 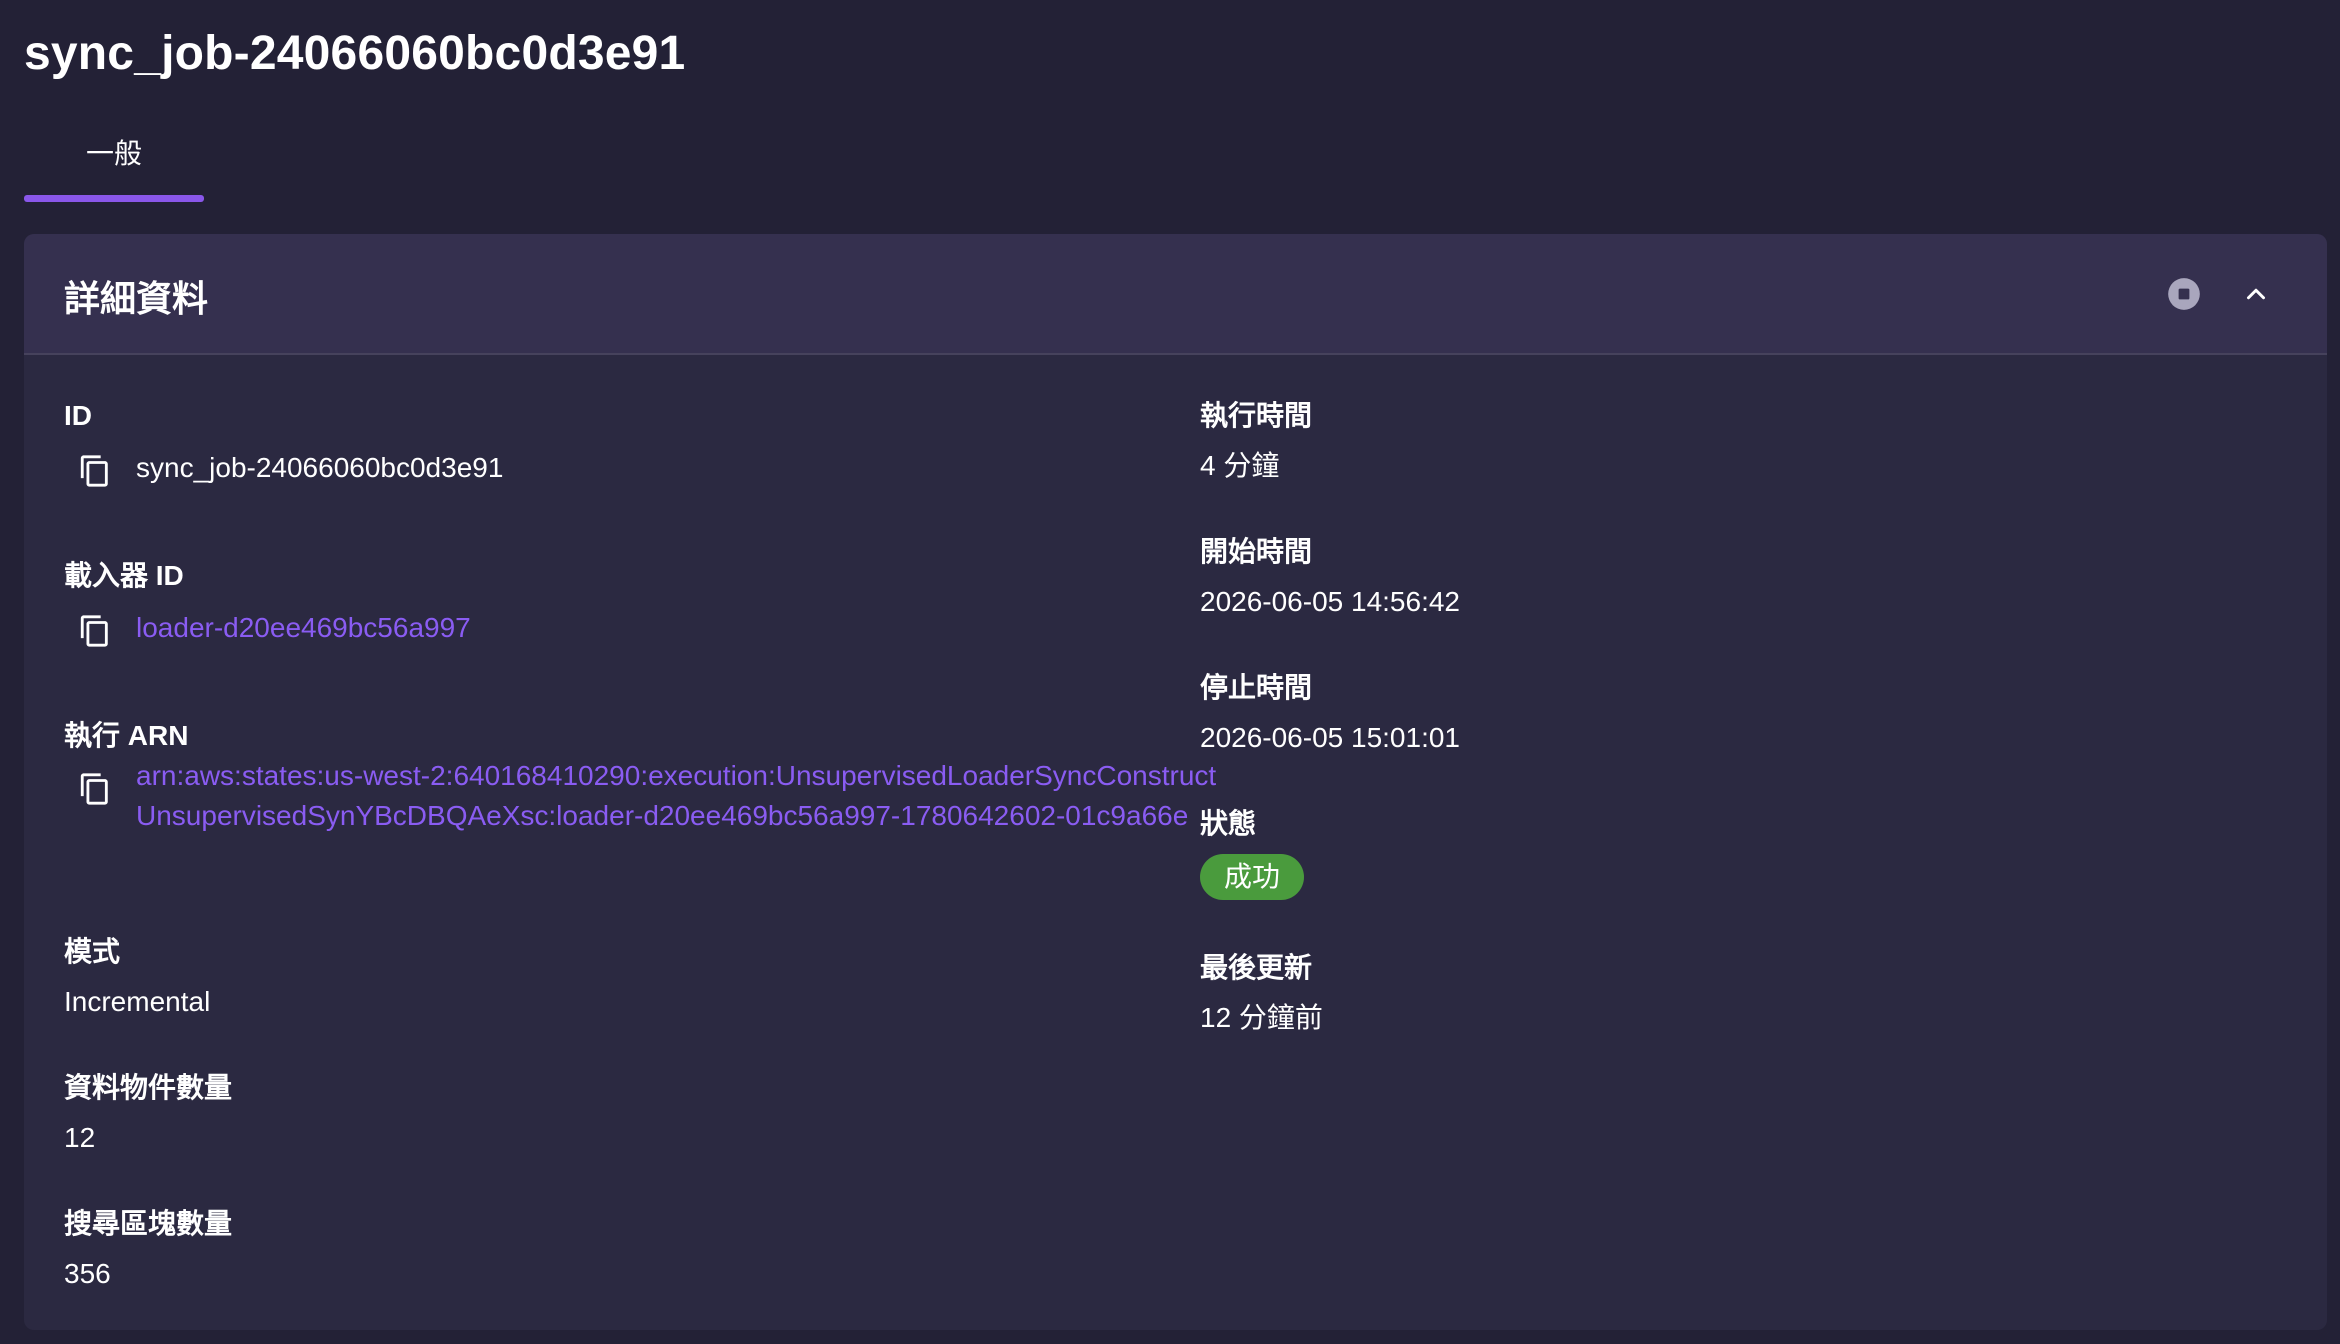 What do you see at coordinates (320, 467) in the screenshot?
I see `id-value: sync_job-24066060bc0d3e91` at bounding box center [320, 467].